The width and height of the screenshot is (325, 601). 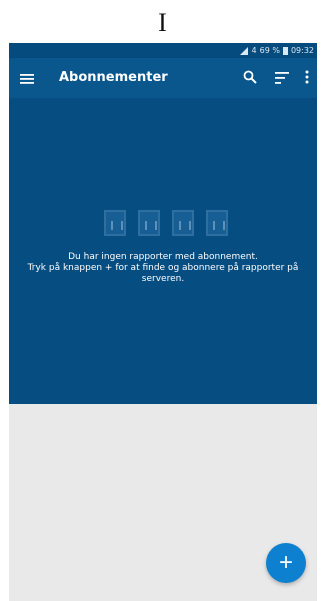 I want to click on page-title: Abonnementer, so click(x=113, y=77).